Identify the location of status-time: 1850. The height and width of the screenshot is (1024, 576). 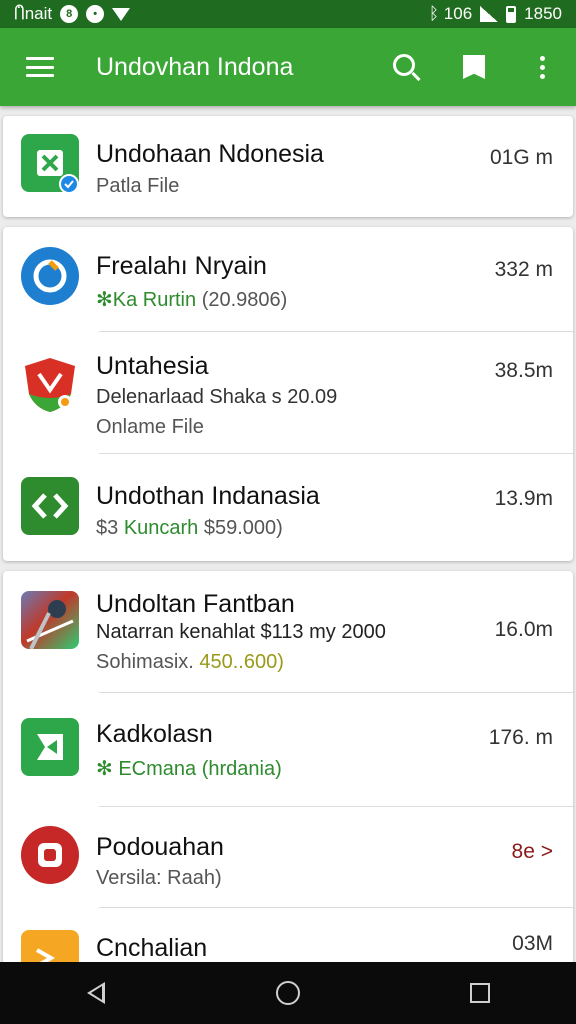
(543, 13).